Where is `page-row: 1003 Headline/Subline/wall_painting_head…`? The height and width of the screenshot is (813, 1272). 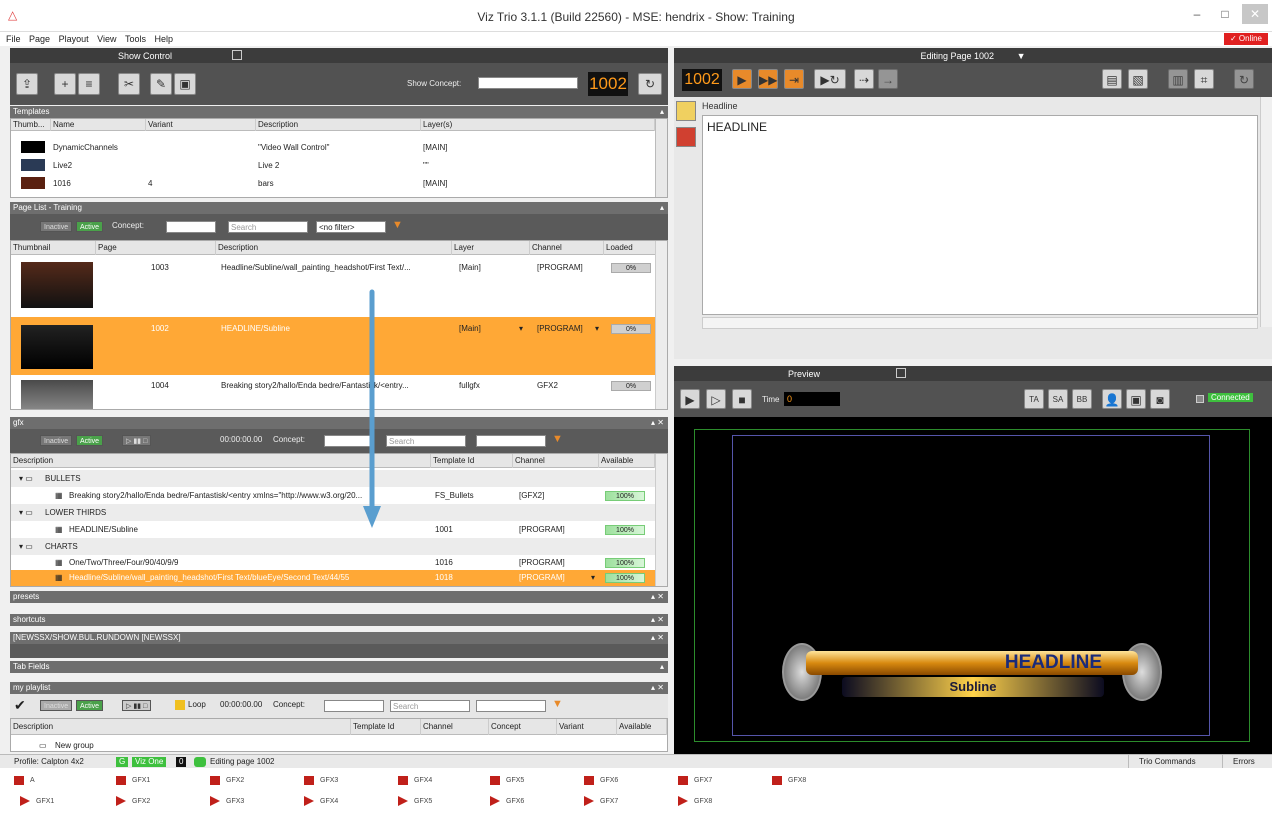 page-row: 1003 Headline/Subline/wall_painting_head… is located at coordinates (333, 286).